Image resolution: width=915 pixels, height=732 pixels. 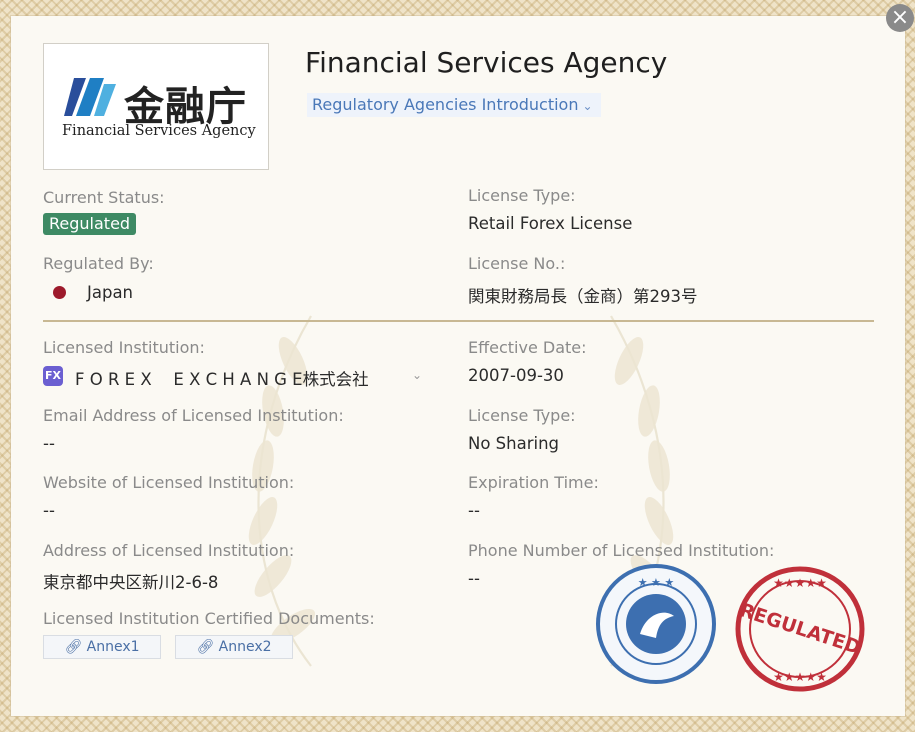 I want to click on regulatory-intro-label: Regulatory Agencies Introduction, so click(x=445, y=104).